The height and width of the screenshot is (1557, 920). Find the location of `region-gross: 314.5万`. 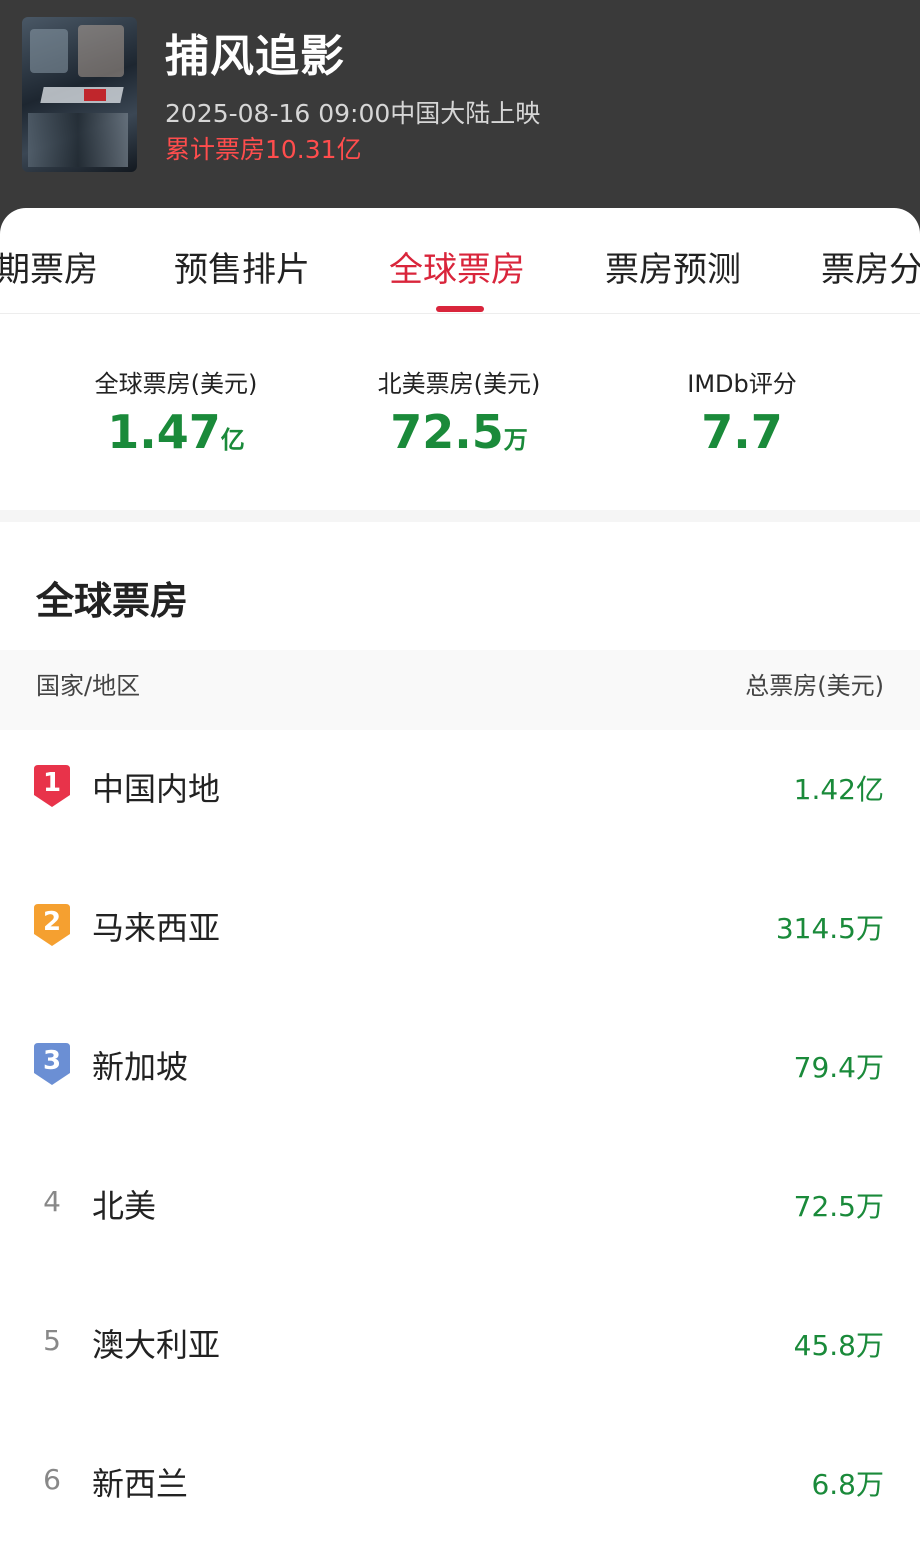

region-gross: 314.5万 is located at coordinates (829, 928).